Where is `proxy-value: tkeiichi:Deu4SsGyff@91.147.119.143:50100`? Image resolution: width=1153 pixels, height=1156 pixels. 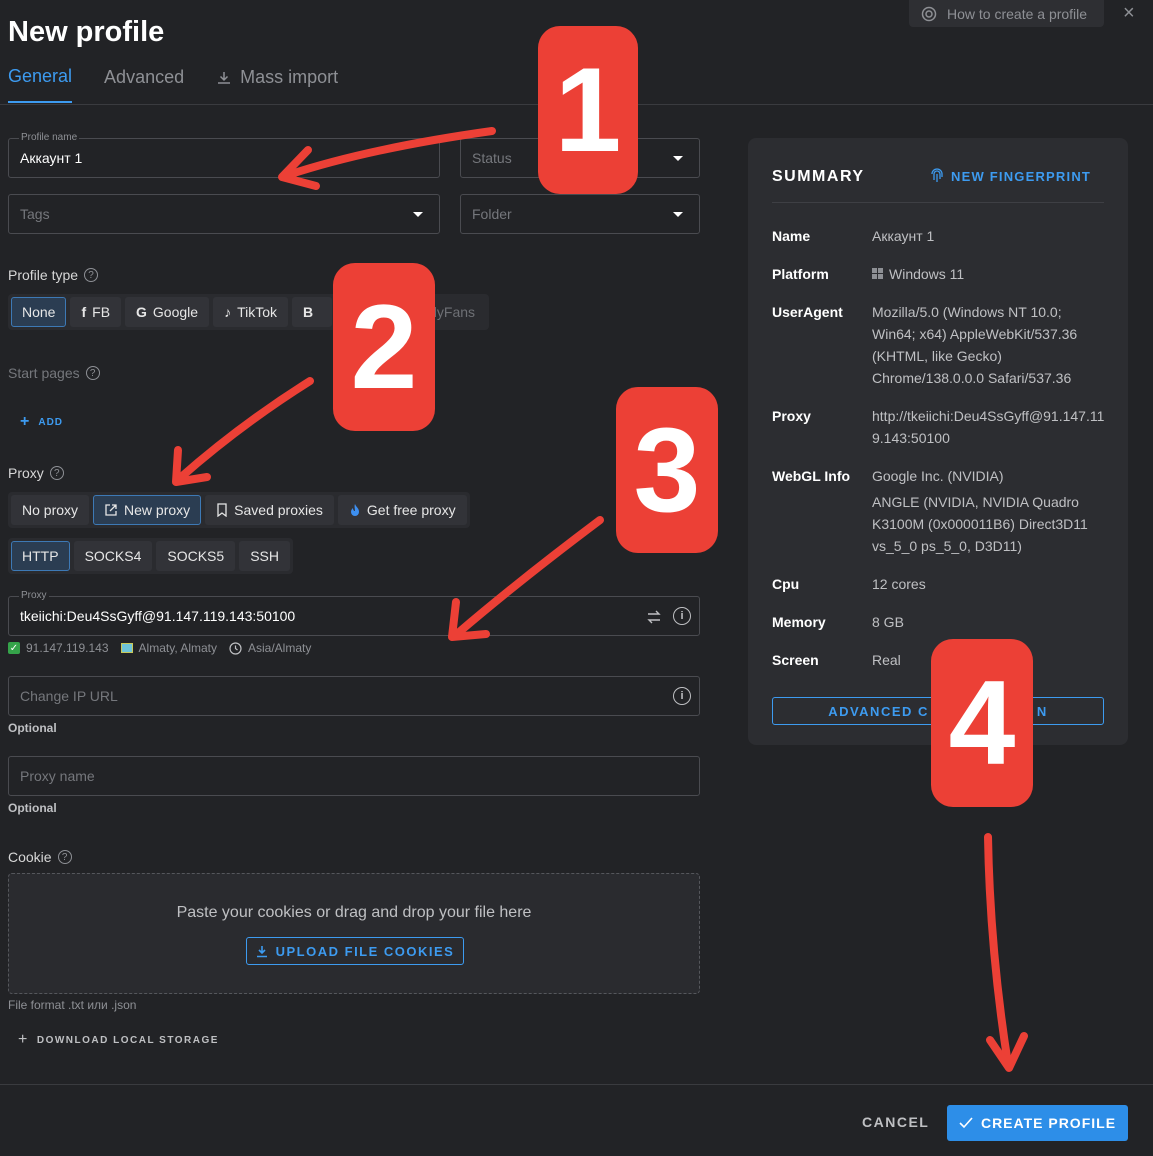 proxy-value: tkeiichi:Deu4SsGyff@91.147.119.143:50100 is located at coordinates (158, 616).